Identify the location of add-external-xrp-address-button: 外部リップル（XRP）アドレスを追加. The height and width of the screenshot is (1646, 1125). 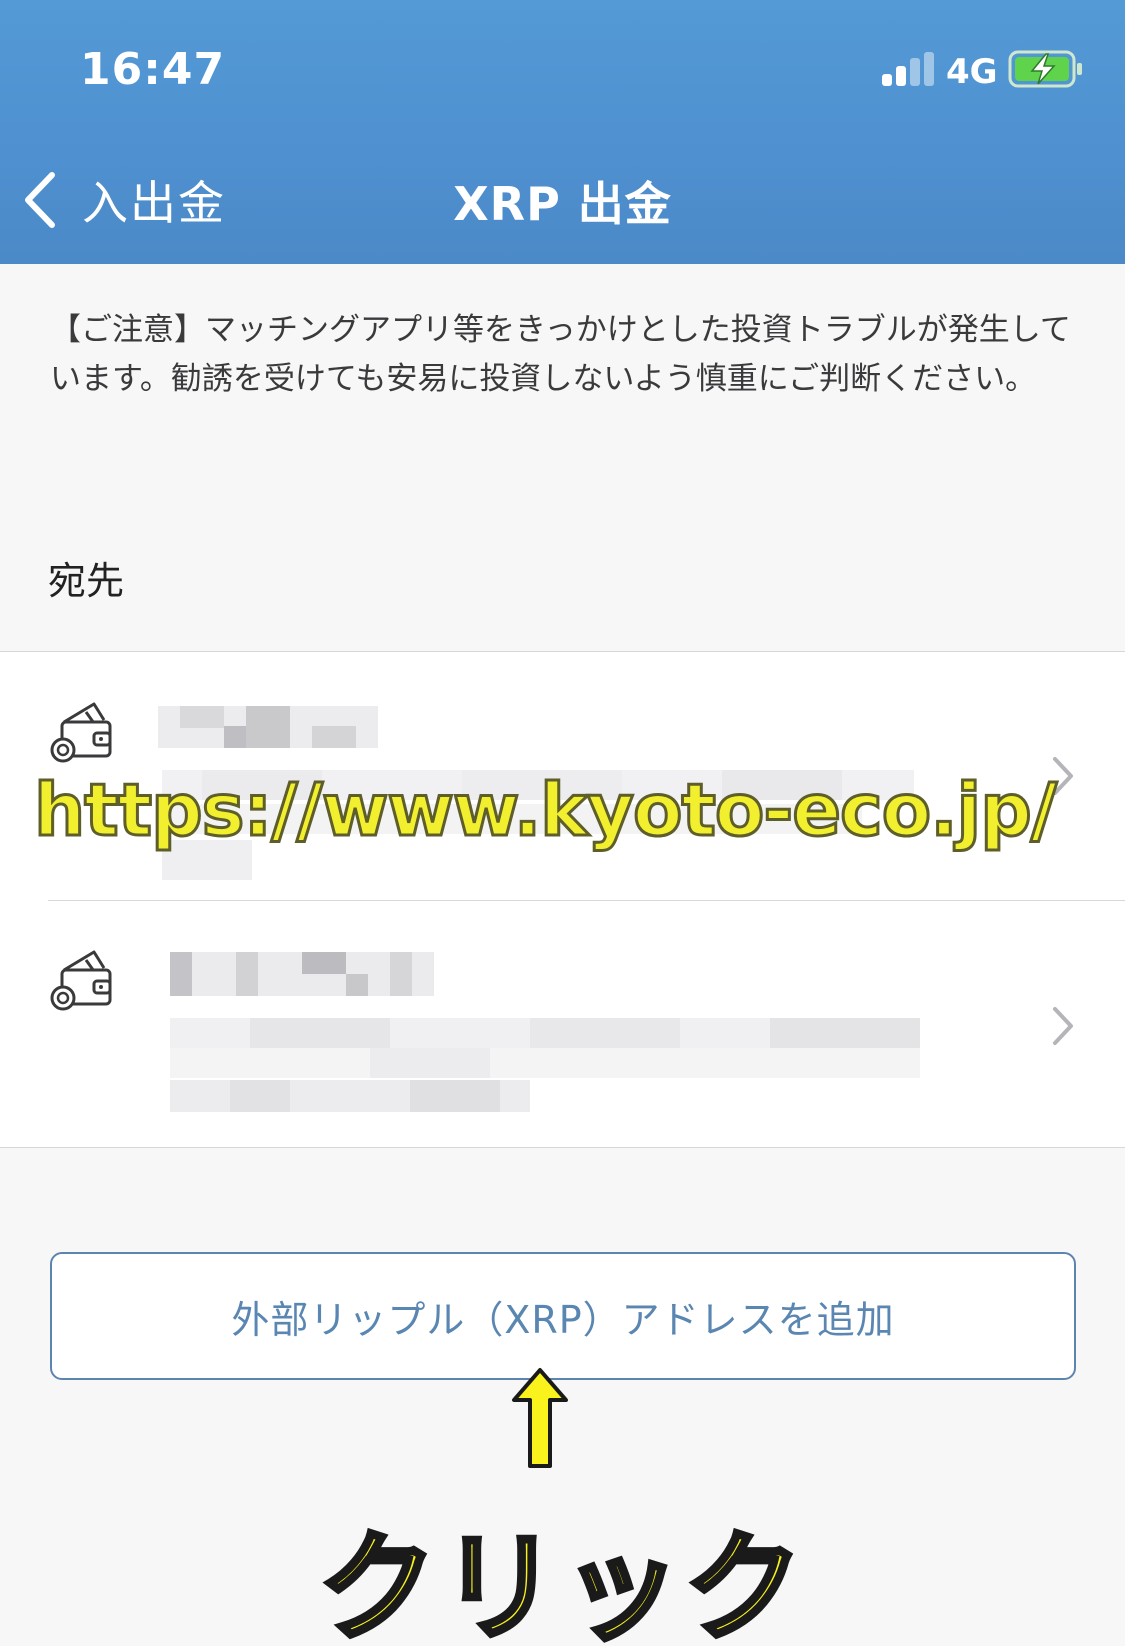
(563, 1316).